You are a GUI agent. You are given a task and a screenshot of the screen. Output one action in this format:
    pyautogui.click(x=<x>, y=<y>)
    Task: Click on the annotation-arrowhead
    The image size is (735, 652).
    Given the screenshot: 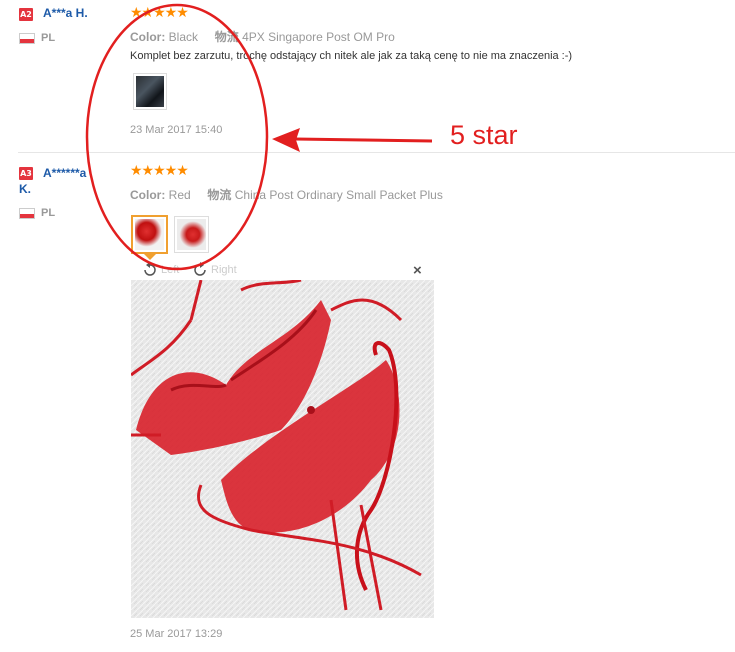 What is the action you would take?
    pyautogui.click(x=286, y=140)
    